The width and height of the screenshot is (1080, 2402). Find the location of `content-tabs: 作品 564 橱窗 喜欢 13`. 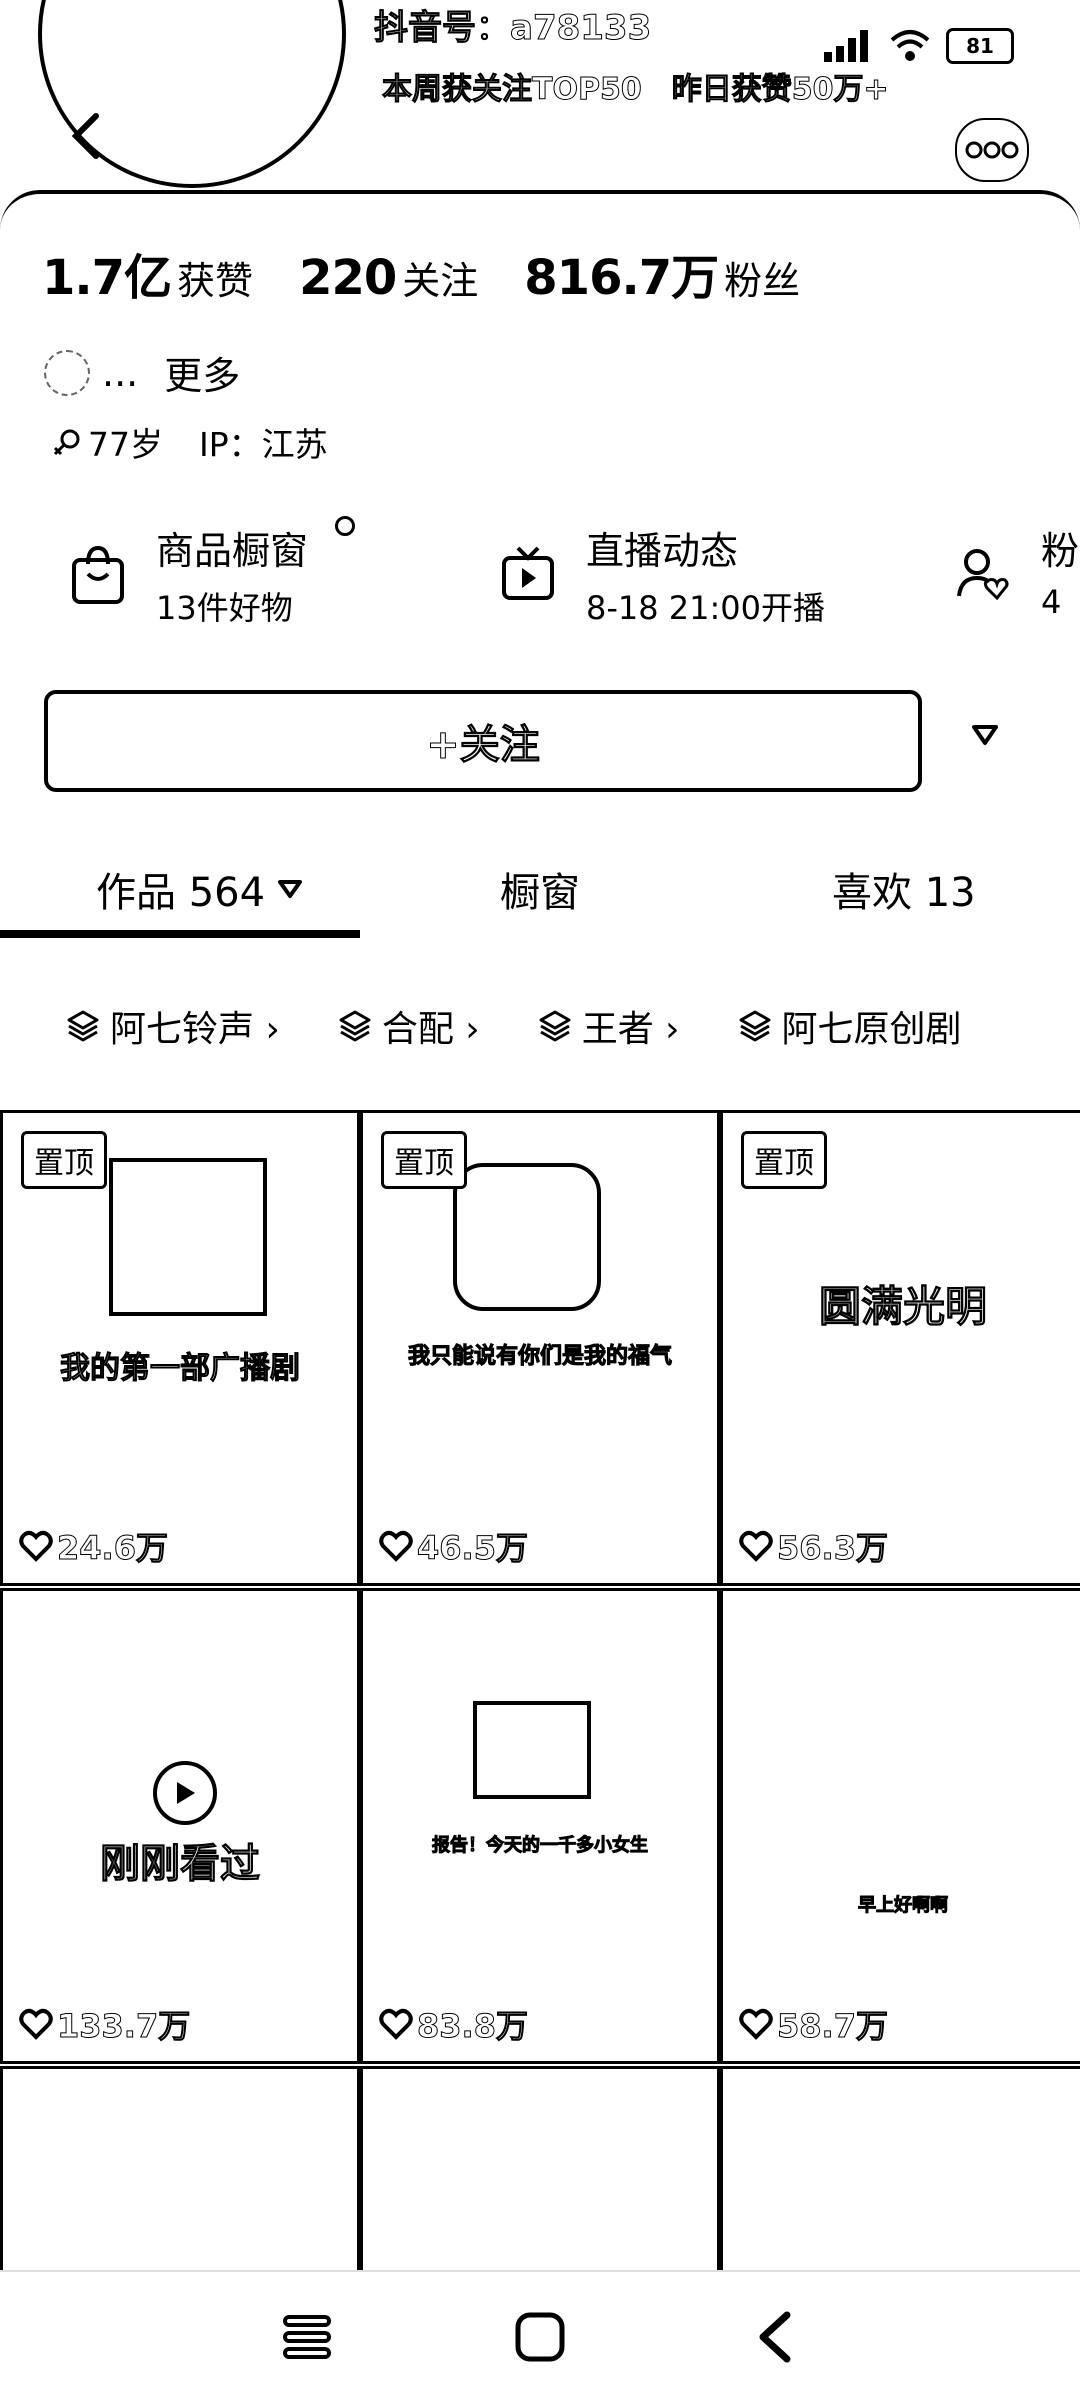

content-tabs: 作品 564 橱窗 喜欢 13 is located at coordinates (540, 890).